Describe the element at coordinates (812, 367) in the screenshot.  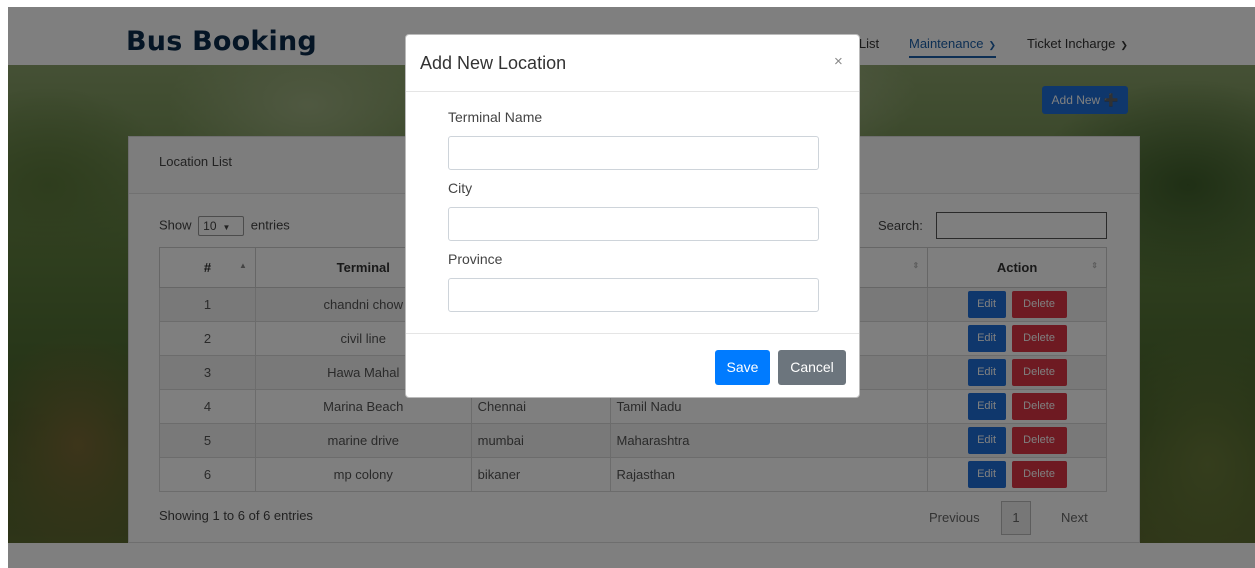
I see `cancel-button: Cancel` at that location.